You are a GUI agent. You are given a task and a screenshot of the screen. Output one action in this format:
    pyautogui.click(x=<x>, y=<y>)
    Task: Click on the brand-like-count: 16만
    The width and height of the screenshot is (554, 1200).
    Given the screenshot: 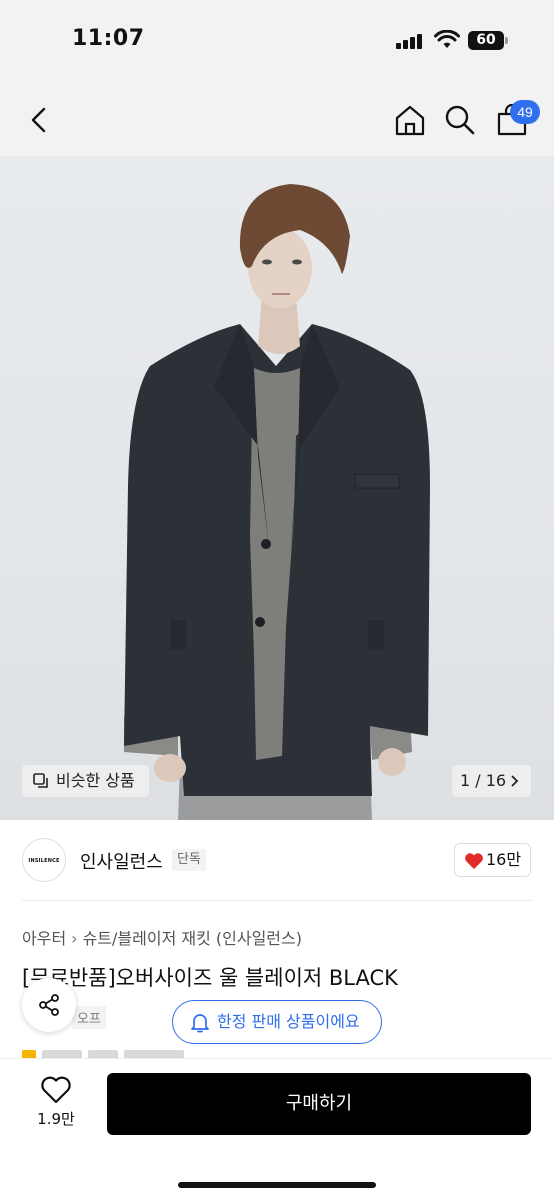 What is the action you would take?
    pyautogui.click(x=504, y=859)
    